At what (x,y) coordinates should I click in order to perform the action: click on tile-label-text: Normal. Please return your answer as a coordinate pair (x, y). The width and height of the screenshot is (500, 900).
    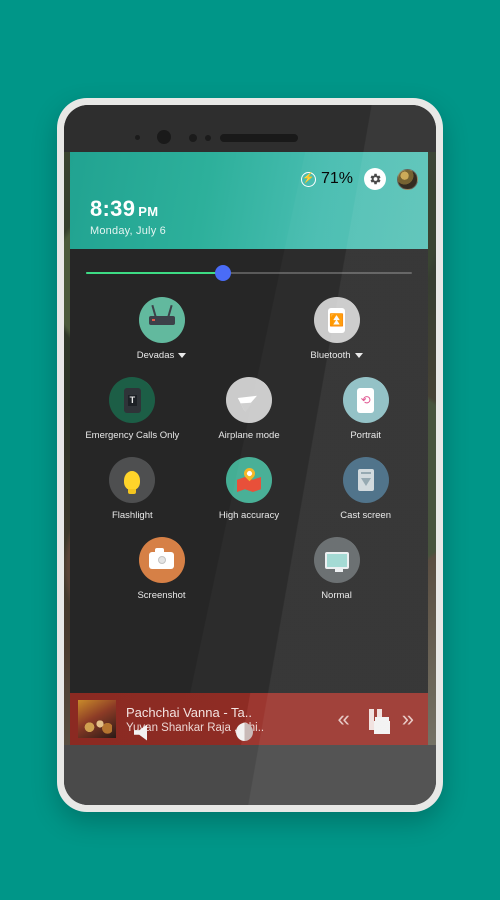
    Looking at the image, I should click on (336, 595).